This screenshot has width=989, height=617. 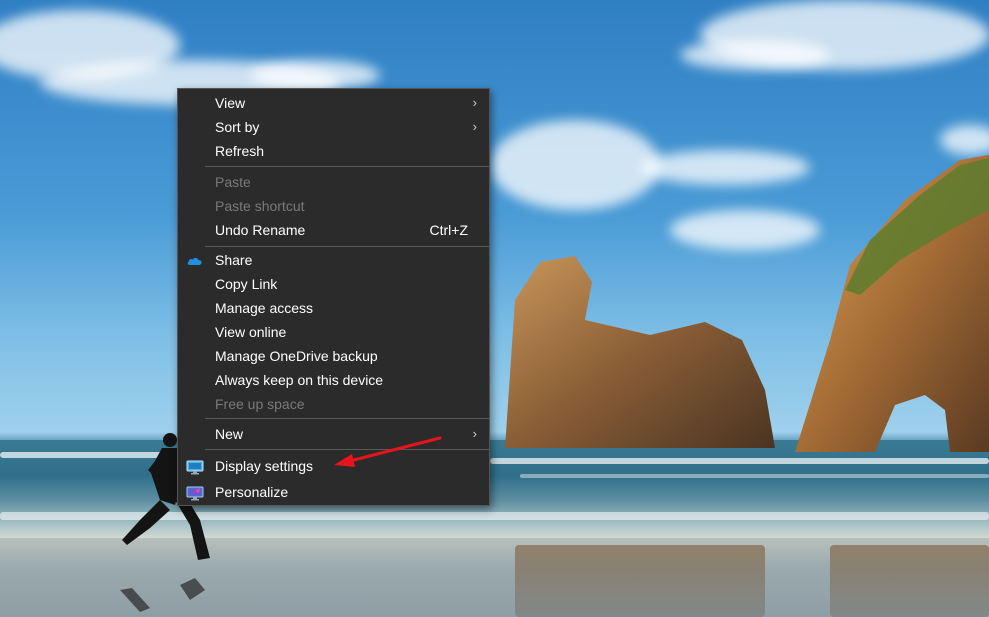 What do you see at coordinates (333, 182) in the screenshot?
I see `menu-item-paste: Paste` at bounding box center [333, 182].